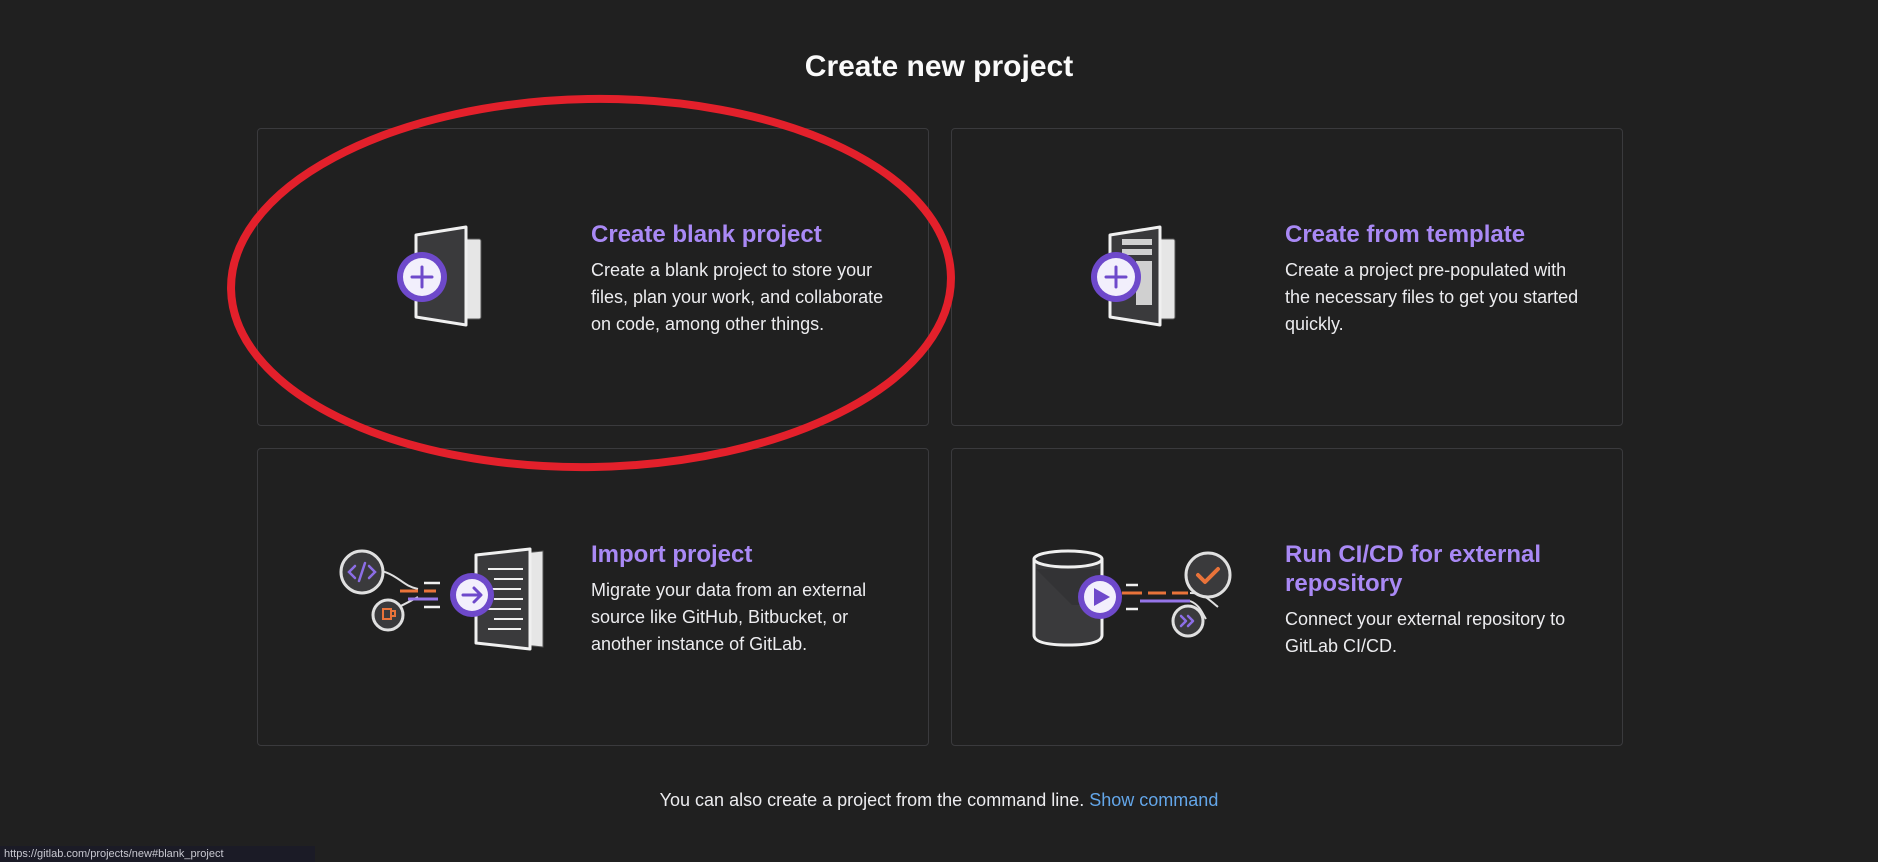 The width and height of the screenshot is (1878, 862). What do you see at coordinates (706, 234) in the screenshot?
I see `card-title: Create blank project` at bounding box center [706, 234].